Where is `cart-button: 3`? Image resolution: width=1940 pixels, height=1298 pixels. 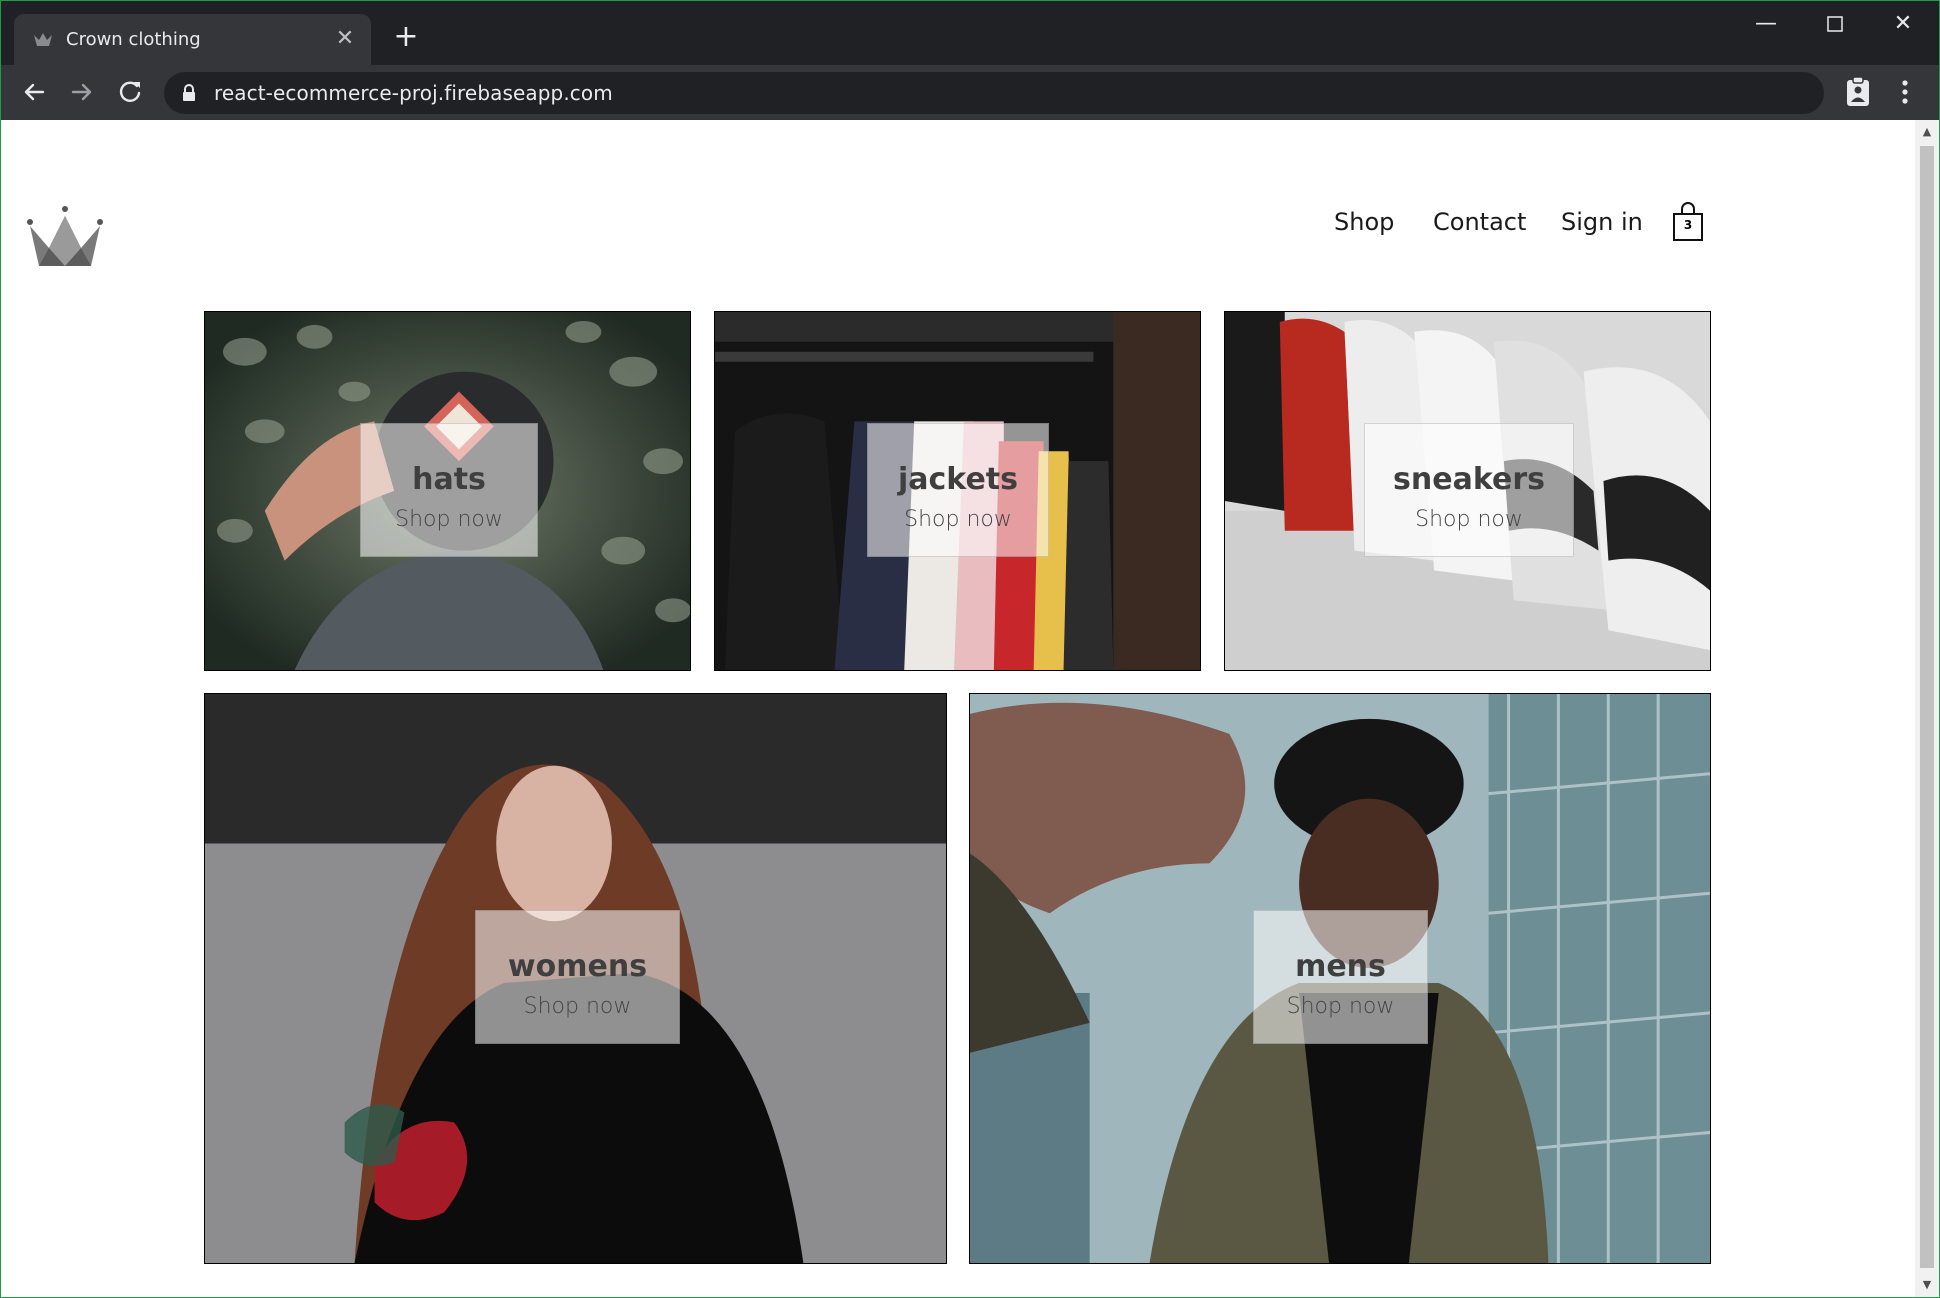 cart-button: 3 is located at coordinates (1688, 221).